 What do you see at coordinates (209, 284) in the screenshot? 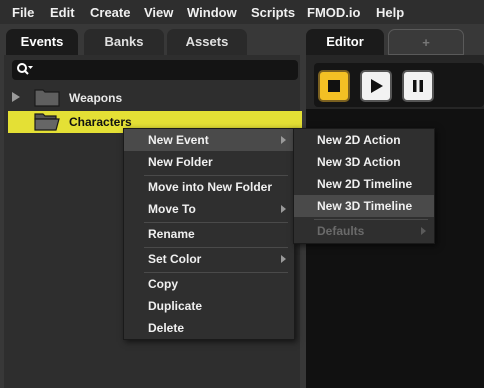
I see `menu-item-copy: Copy` at bounding box center [209, 284].